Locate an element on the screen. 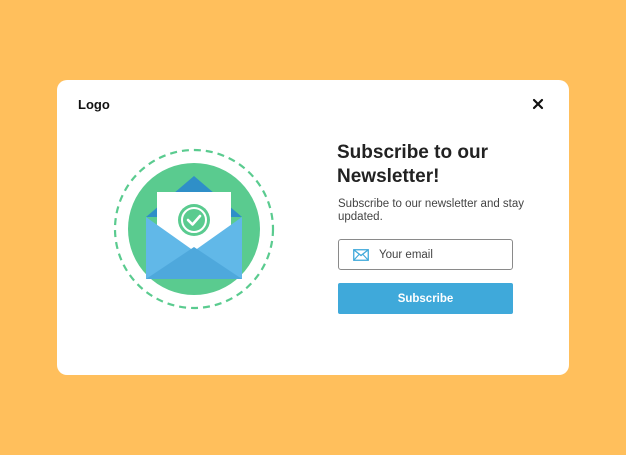 The width and height of the screenshot is (626, 455). logo: Logo is located at coordinates (94, 104).